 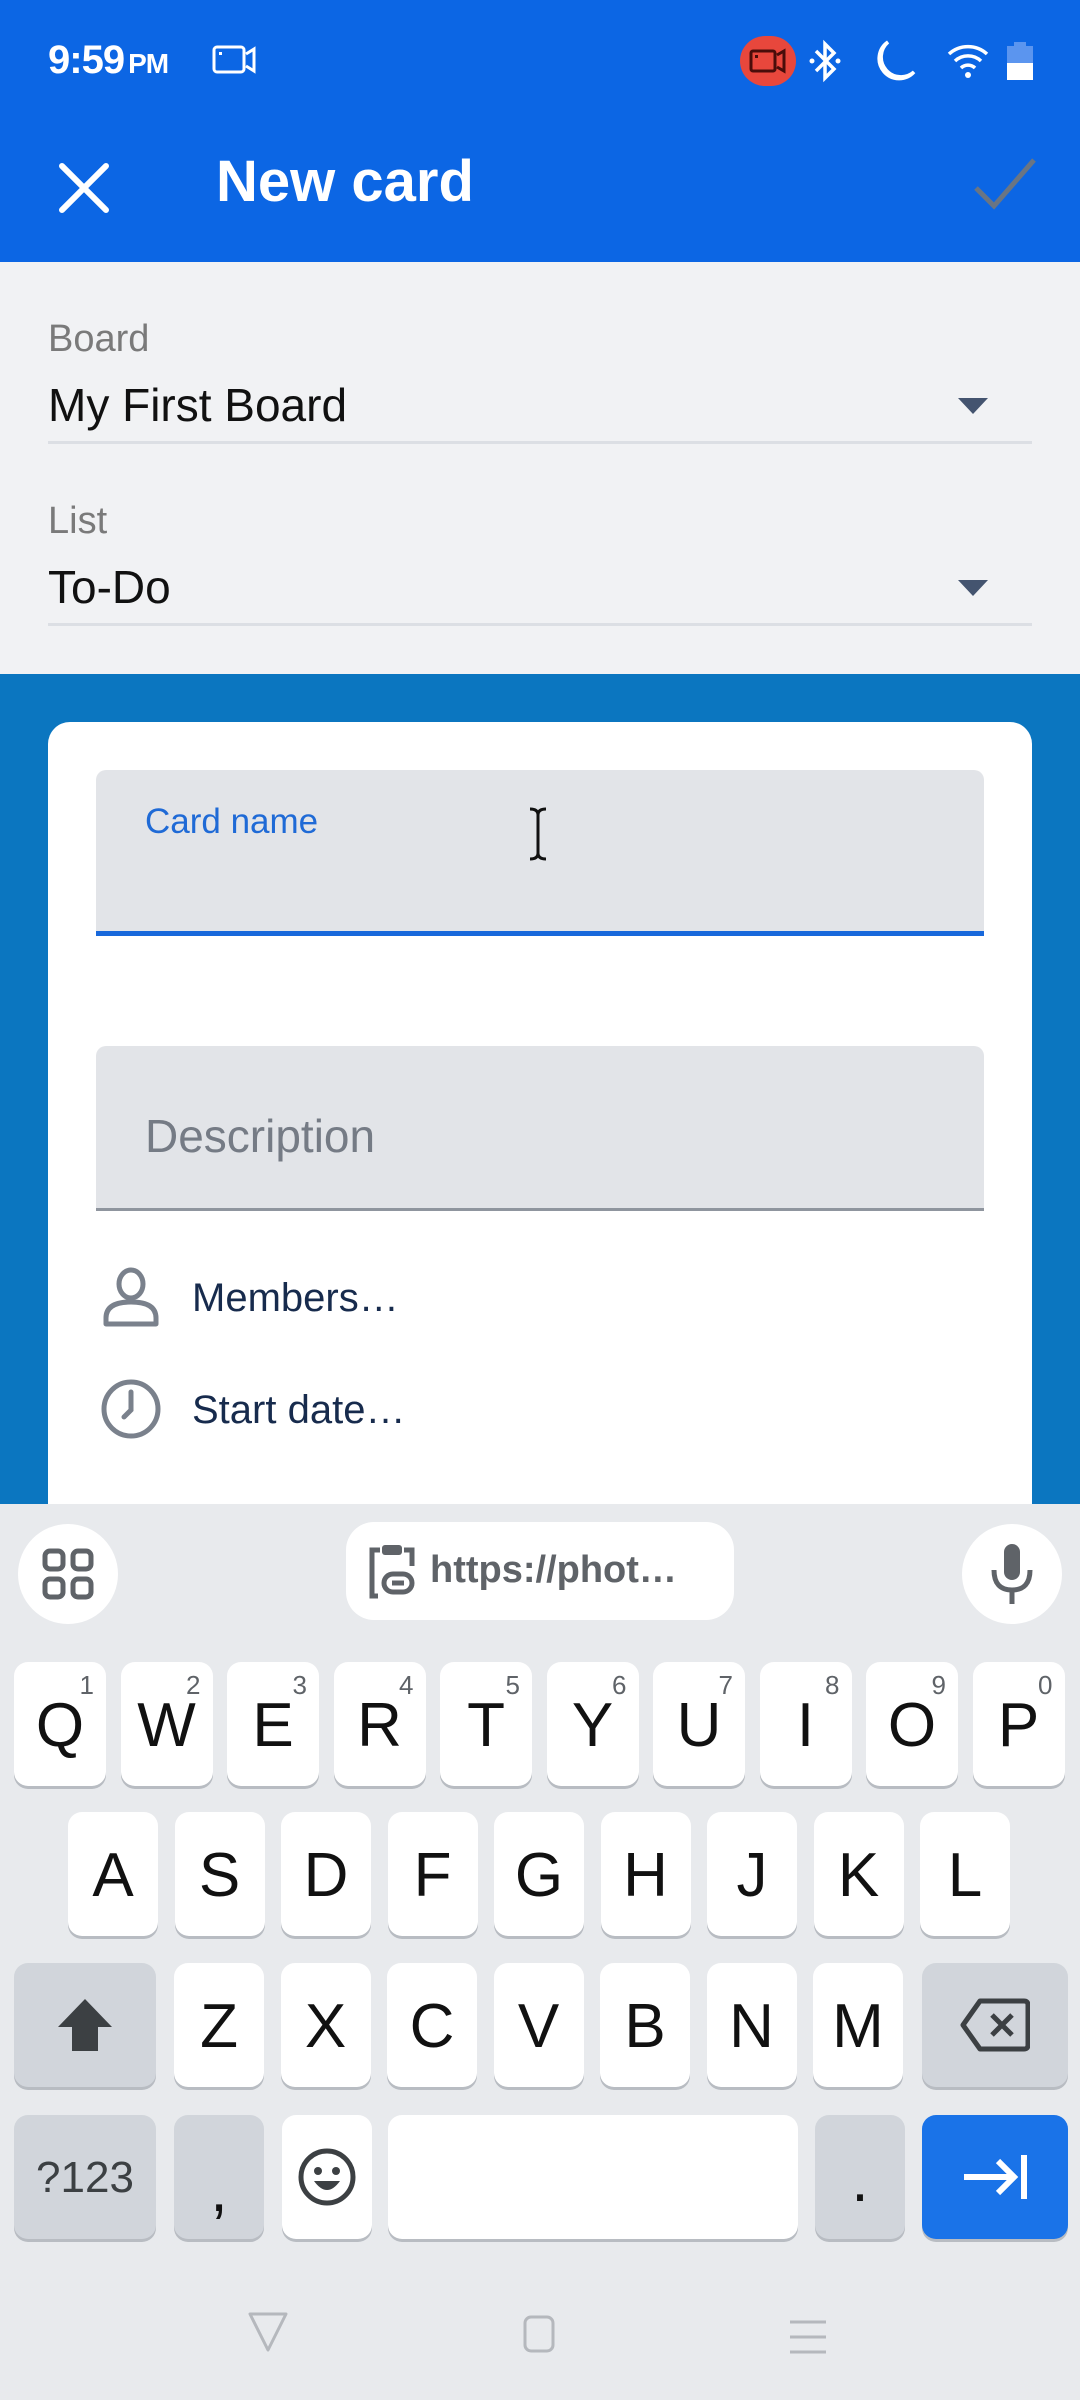 I want to click on wifi-icon, so click(x=968, y=61).